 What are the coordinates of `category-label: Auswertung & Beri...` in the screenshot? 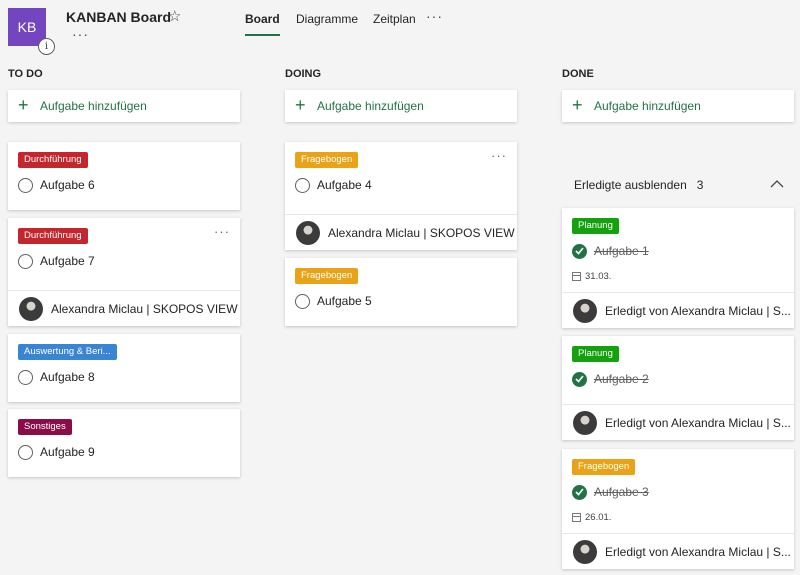 It's located at (67, 352).